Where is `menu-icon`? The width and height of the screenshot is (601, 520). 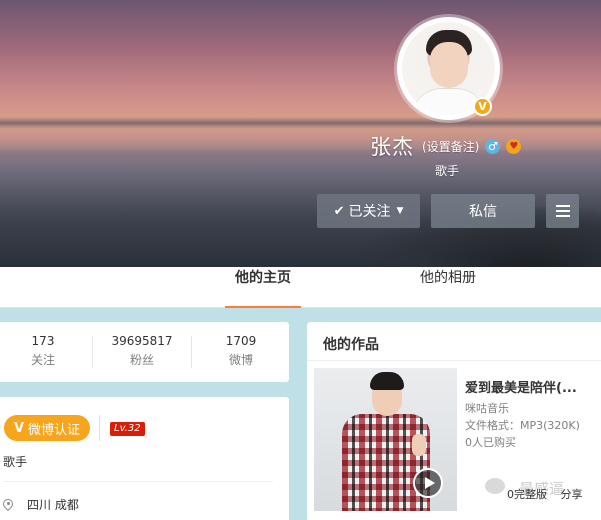 menu-icon is located at coordinates (562, 211).